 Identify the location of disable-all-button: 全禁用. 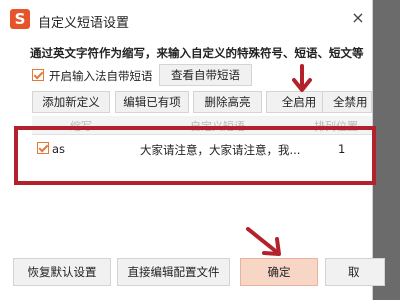
(347, 102).